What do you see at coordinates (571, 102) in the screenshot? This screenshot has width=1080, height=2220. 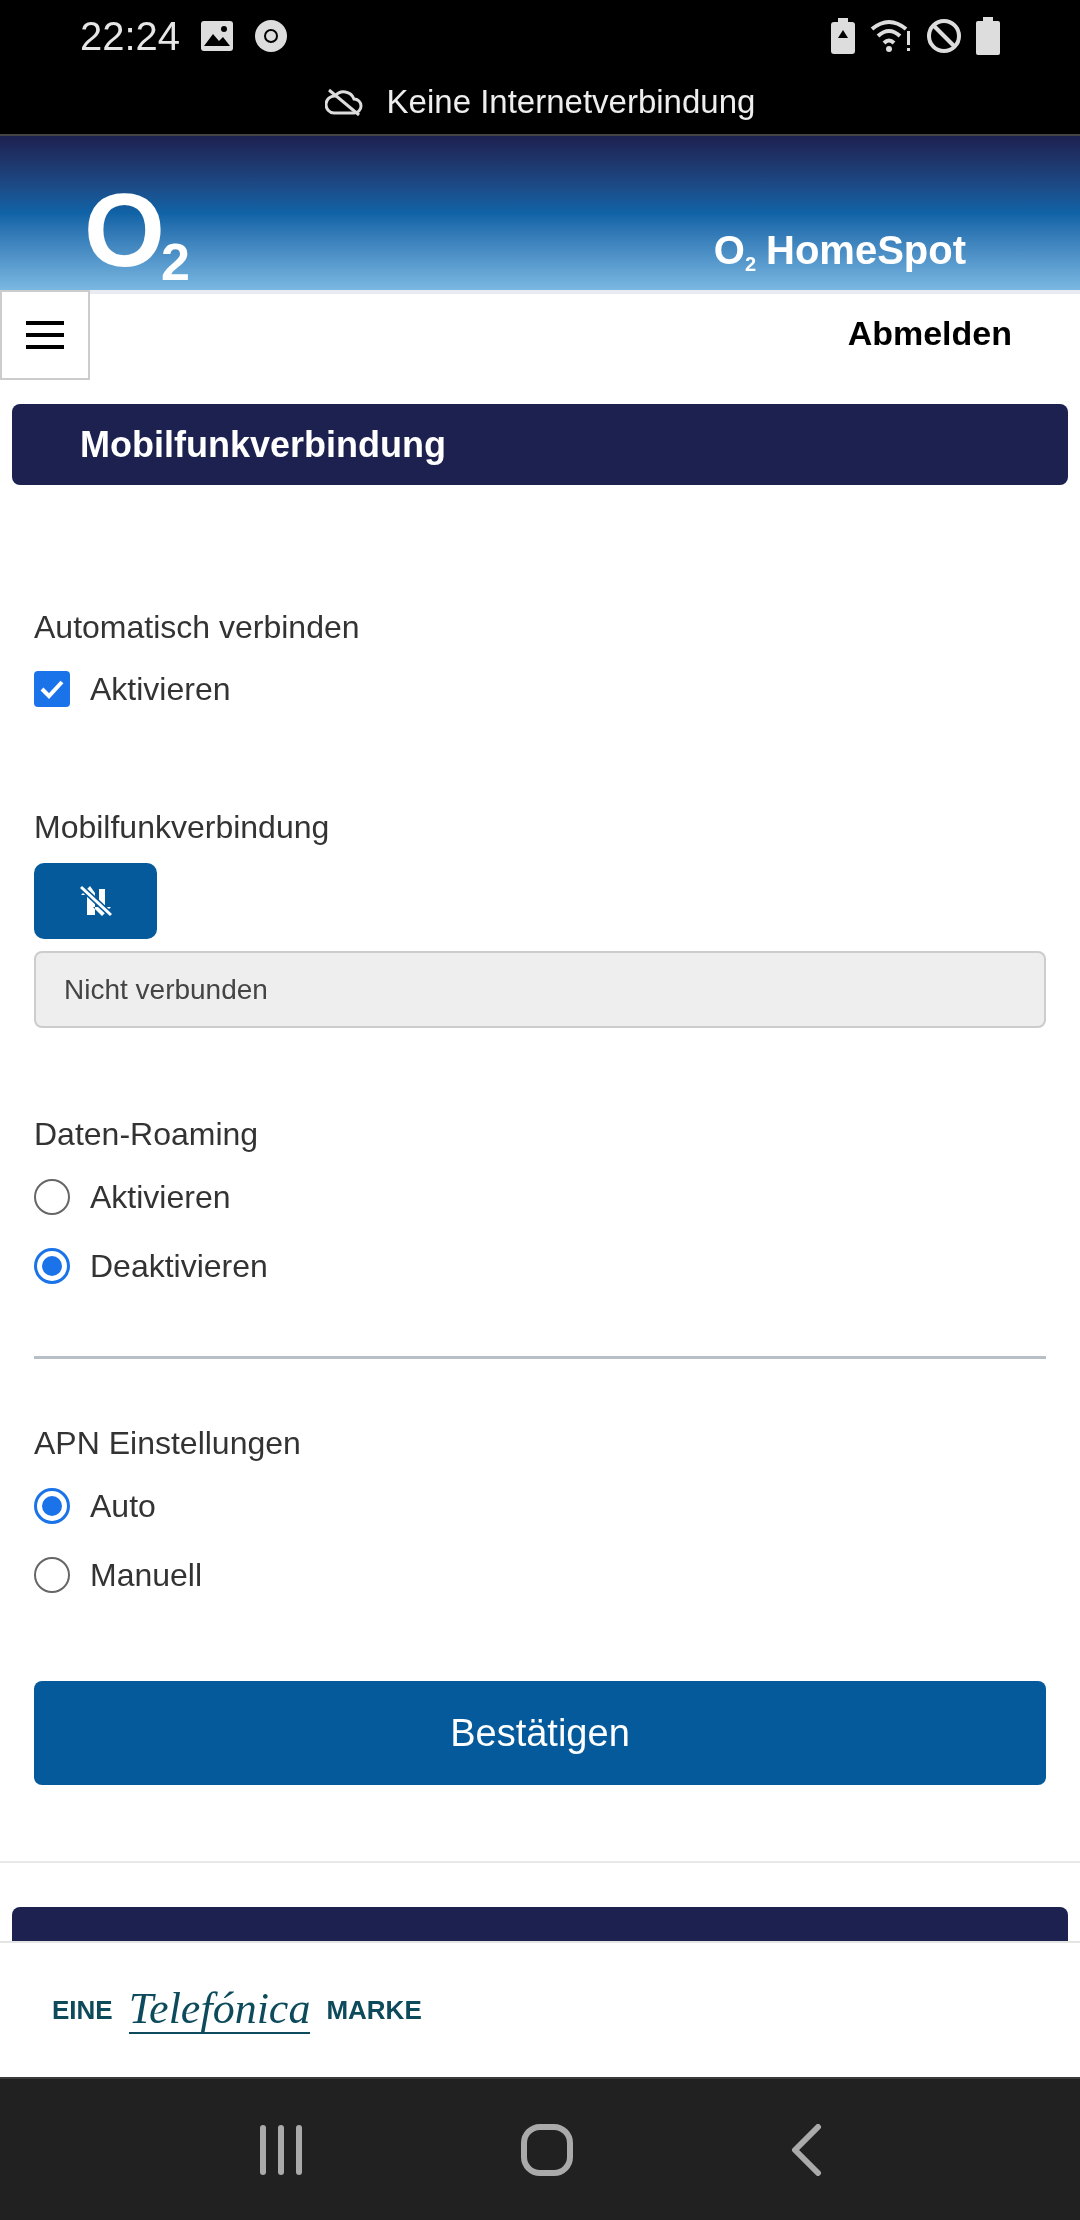 I see `notification-text: Keine Internetverbindung` at bounding box center [571, 102].